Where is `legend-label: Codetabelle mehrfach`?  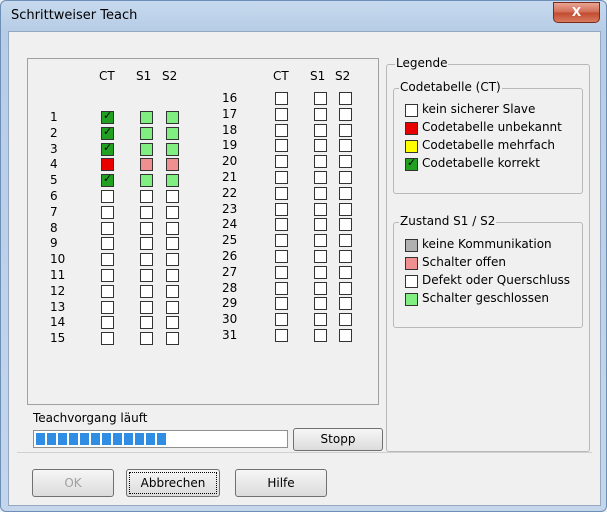
legend-label: Codetabelle mehrfach is located at coordinates (489, 145).